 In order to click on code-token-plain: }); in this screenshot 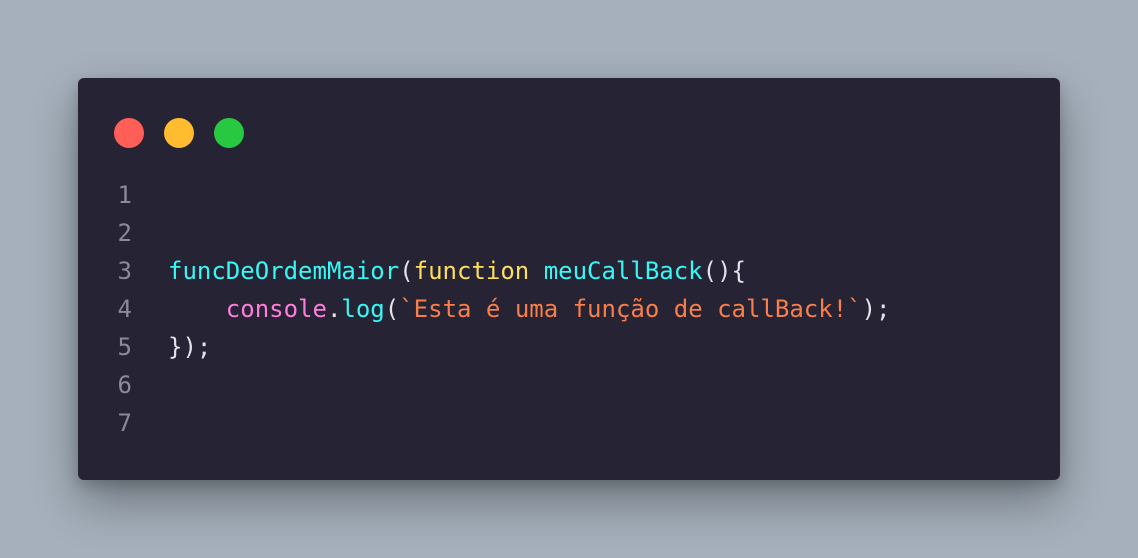, I will do `click(190, 347)`.